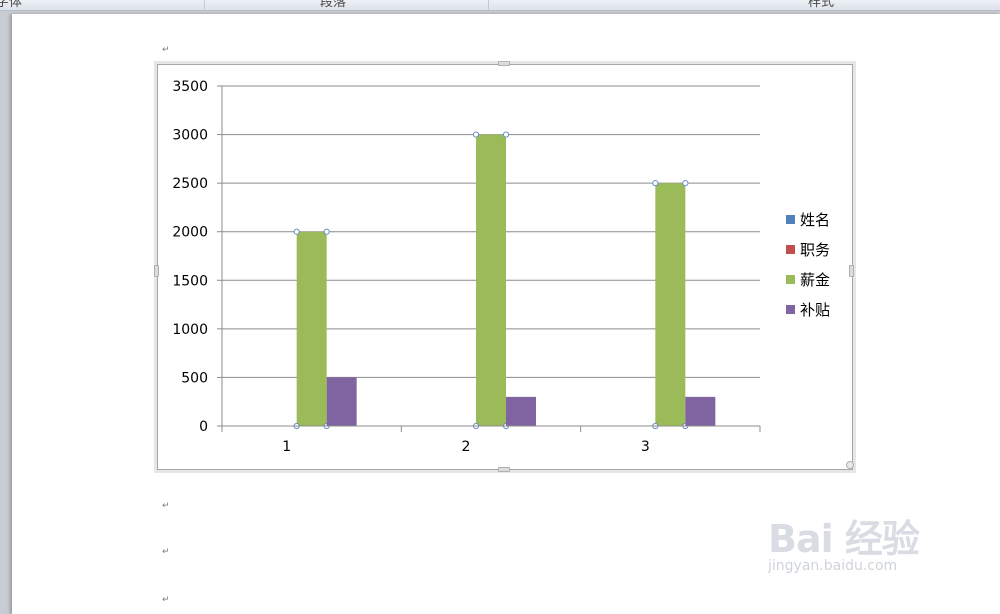  What do you see at coordinates (156, 271) in the screenshot?
I see `resize-handle-left` at bounding box center [156, 271].